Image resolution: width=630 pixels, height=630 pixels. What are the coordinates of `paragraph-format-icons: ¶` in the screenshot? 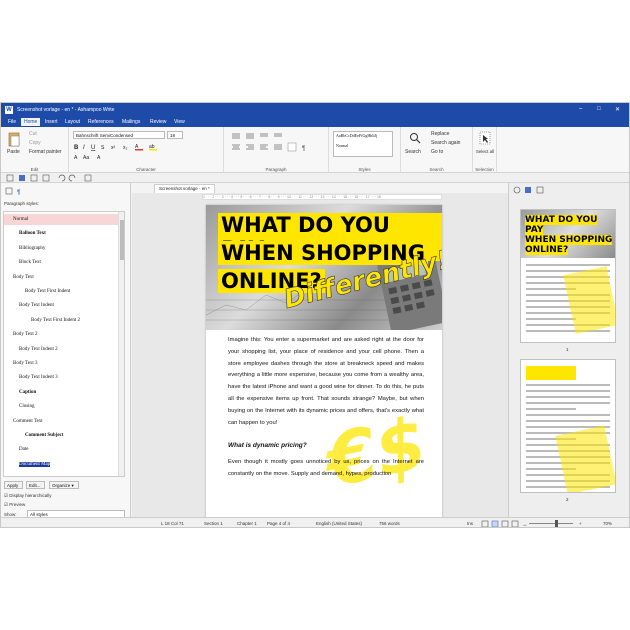 It's located at (277, 146).